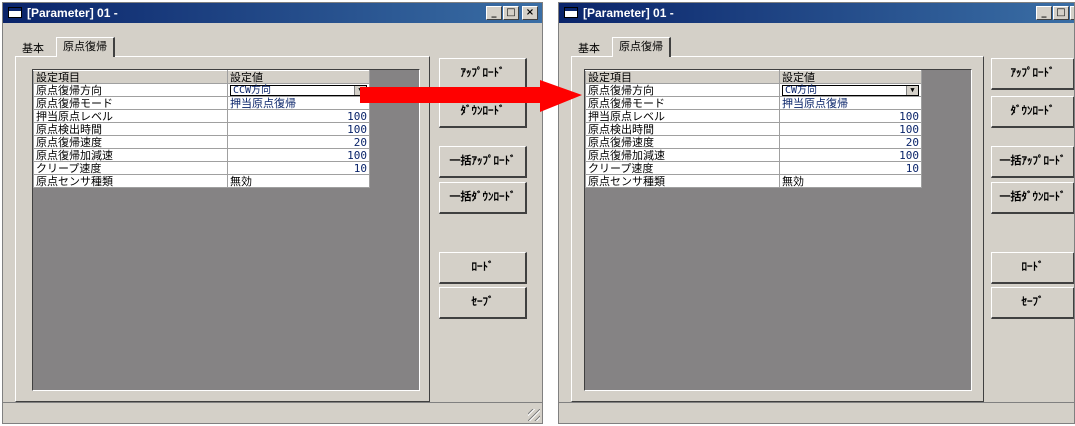  I want to click on direction-value: CCW方向, so click(252, 90).